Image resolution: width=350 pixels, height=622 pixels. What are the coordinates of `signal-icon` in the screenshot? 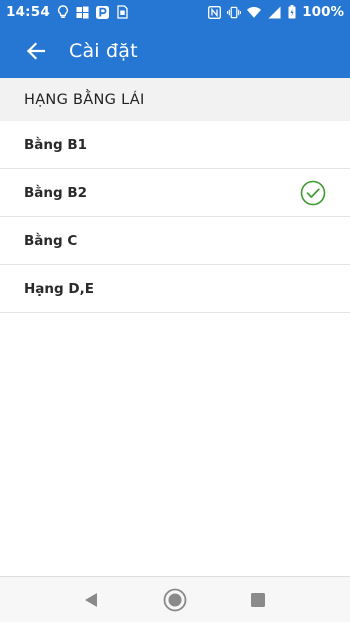 It's located at (274, 12).